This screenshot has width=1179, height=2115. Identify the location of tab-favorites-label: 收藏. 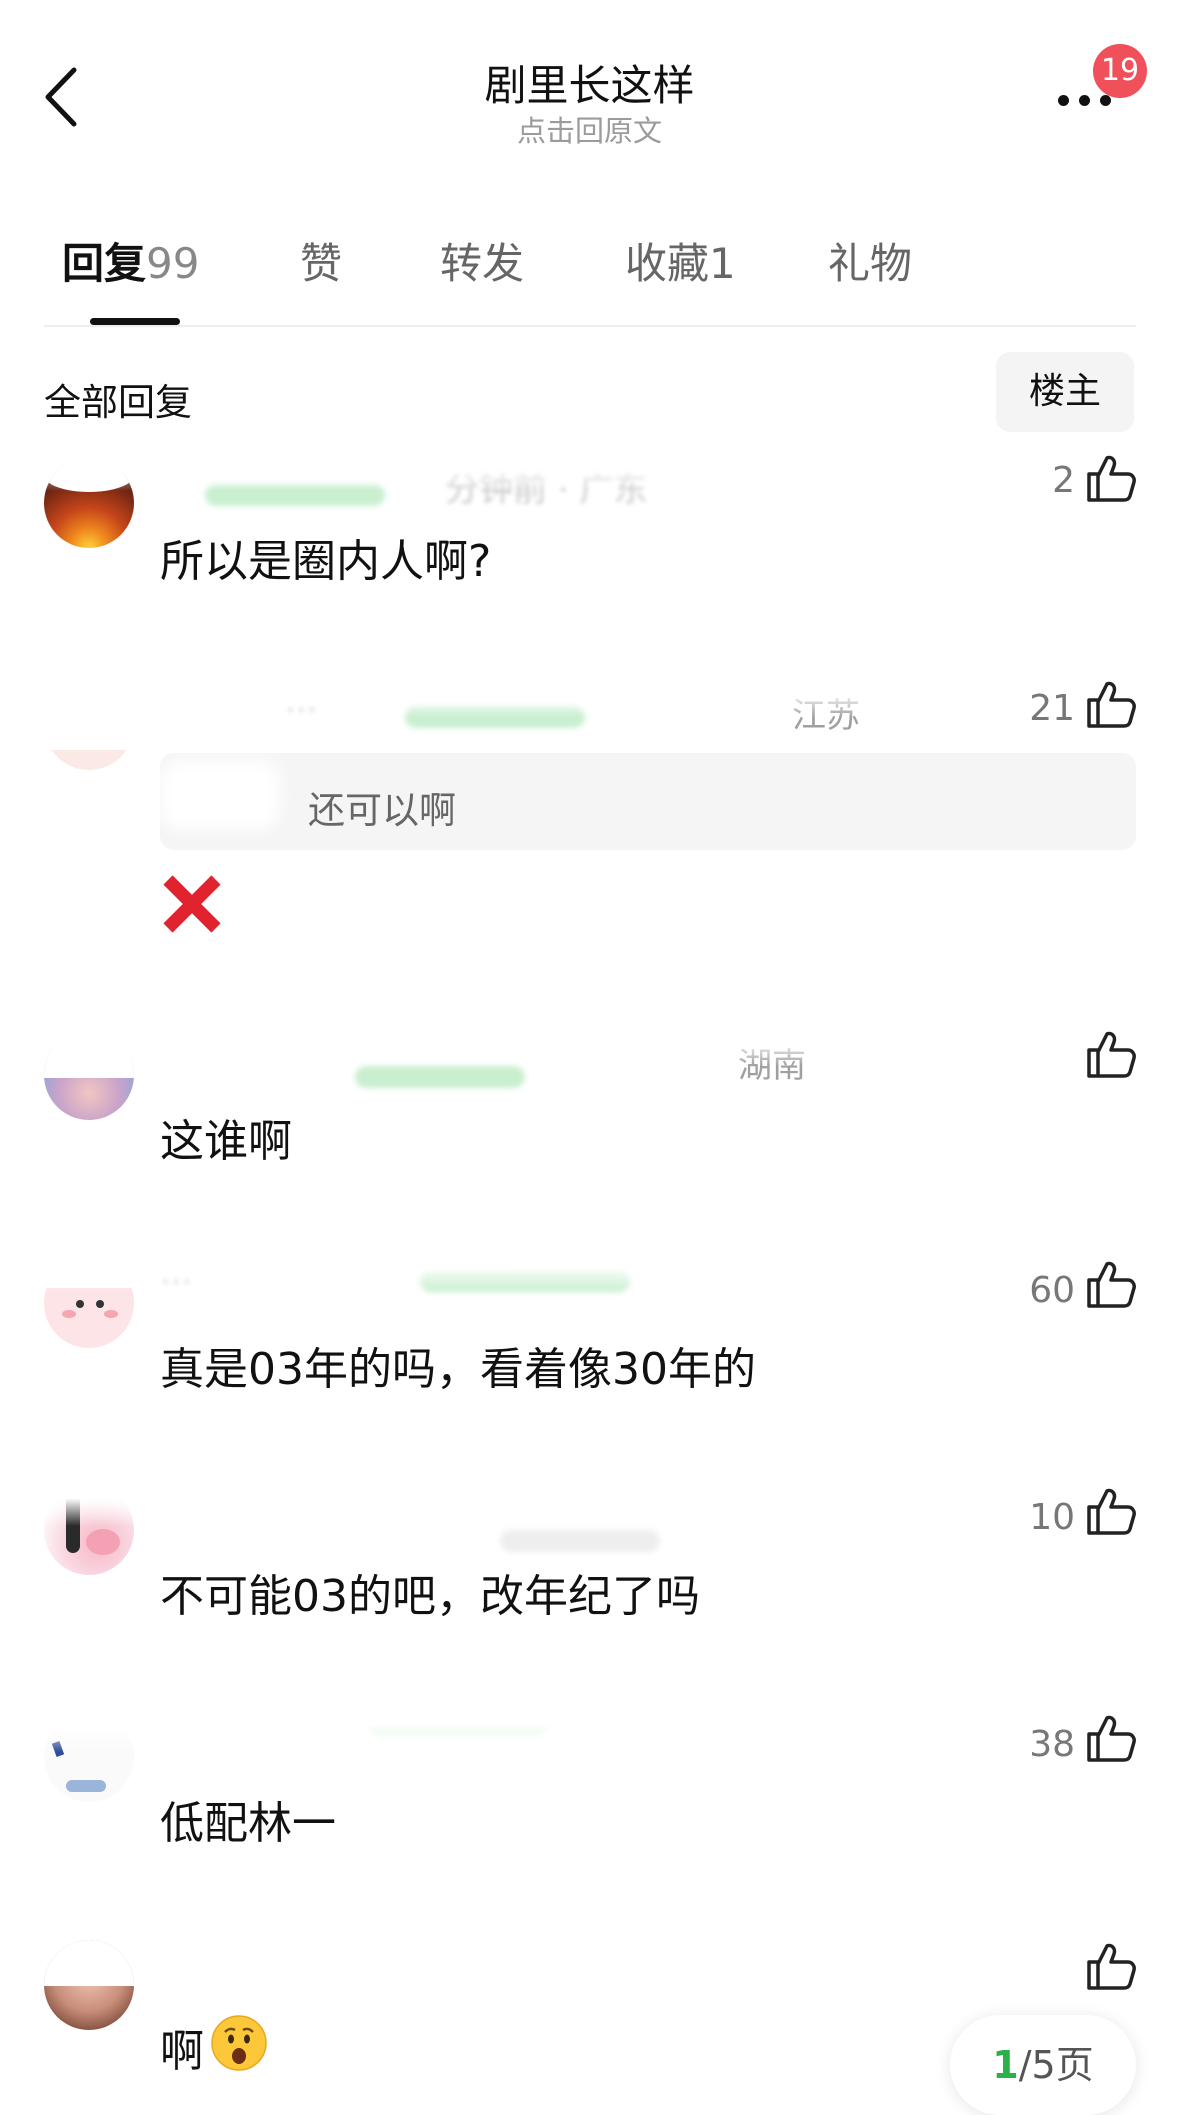
(667, 263).